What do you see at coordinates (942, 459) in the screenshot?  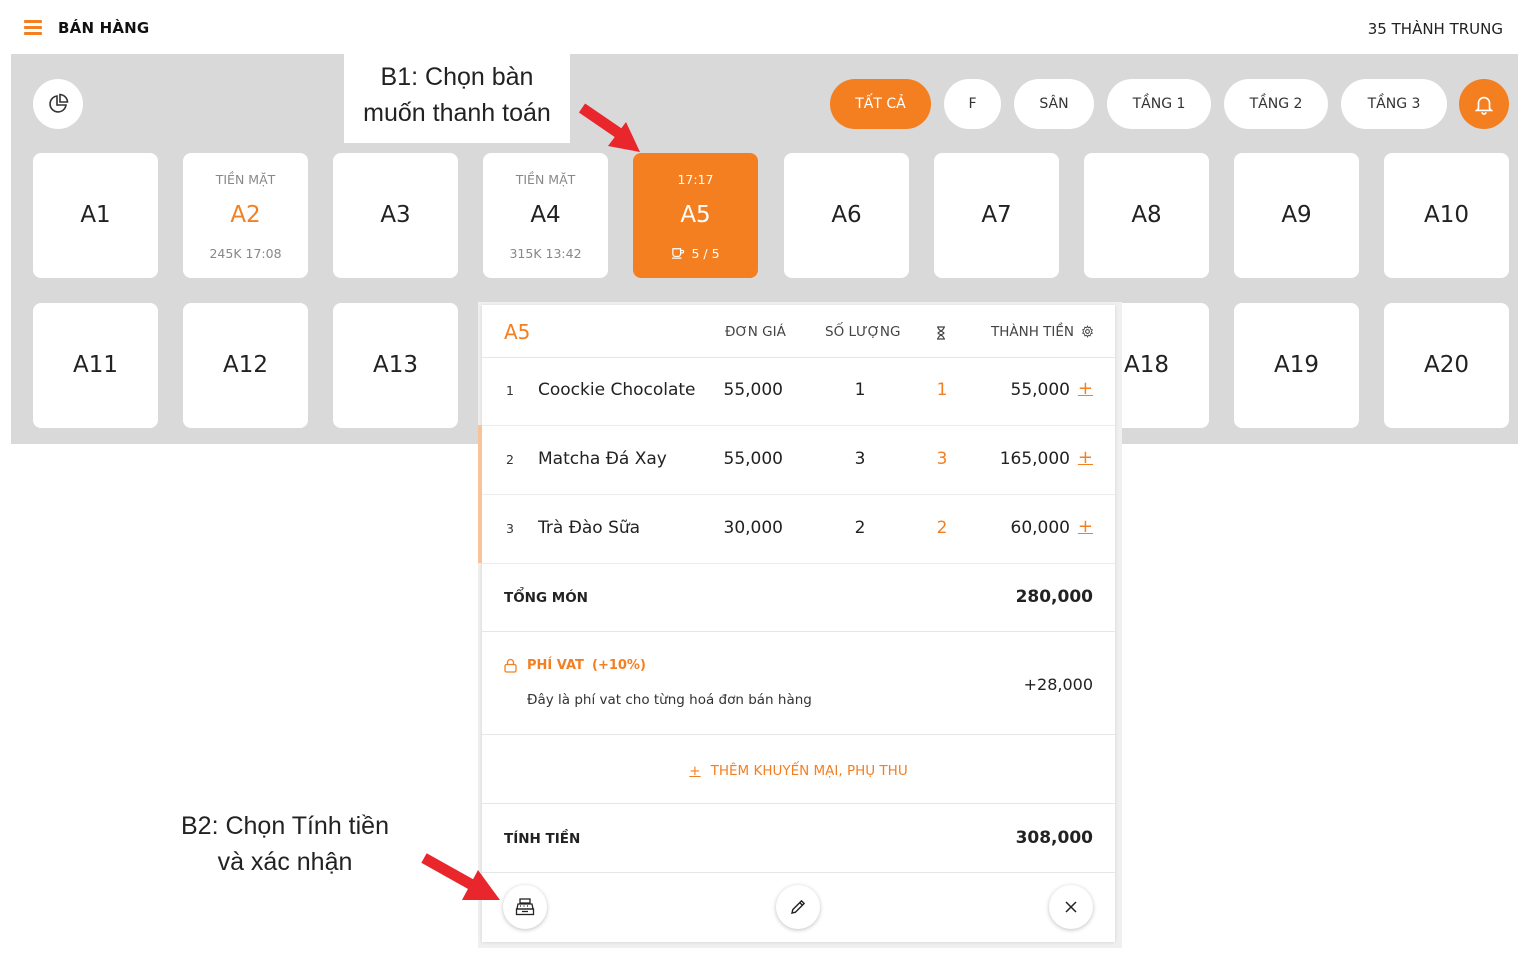 I see `item-pending: 3` at bounding box center [942, 459].